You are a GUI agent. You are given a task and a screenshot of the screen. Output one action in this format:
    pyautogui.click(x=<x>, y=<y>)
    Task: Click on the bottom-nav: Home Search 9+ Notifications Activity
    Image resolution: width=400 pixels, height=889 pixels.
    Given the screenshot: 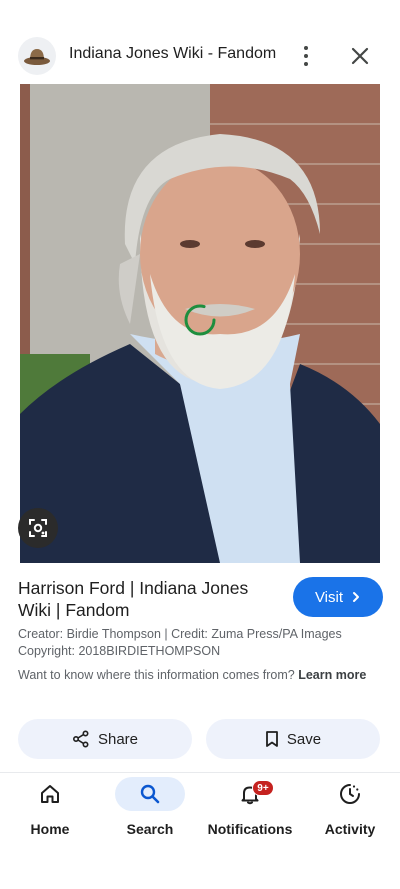 What is the action you would take?
    pyautogui.click(x=200, y=831)
    